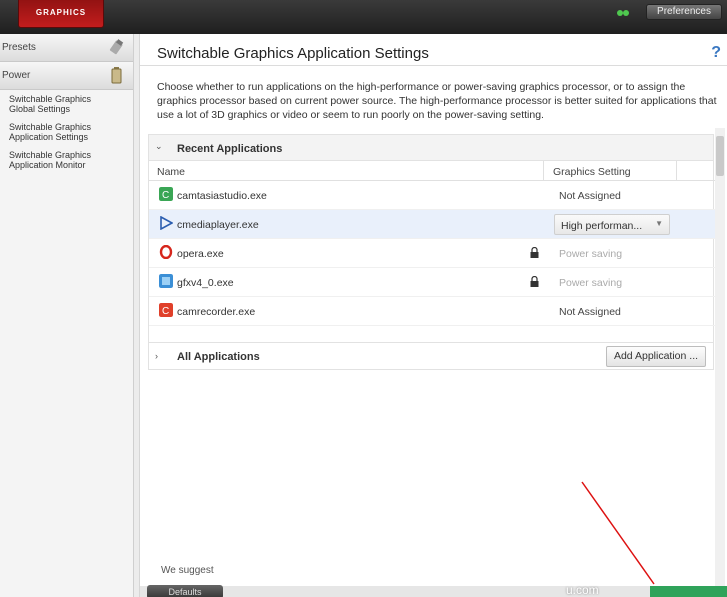  I want to click on table-row: C camtasiastudio.exe Not Assigned, so click(432, 195).